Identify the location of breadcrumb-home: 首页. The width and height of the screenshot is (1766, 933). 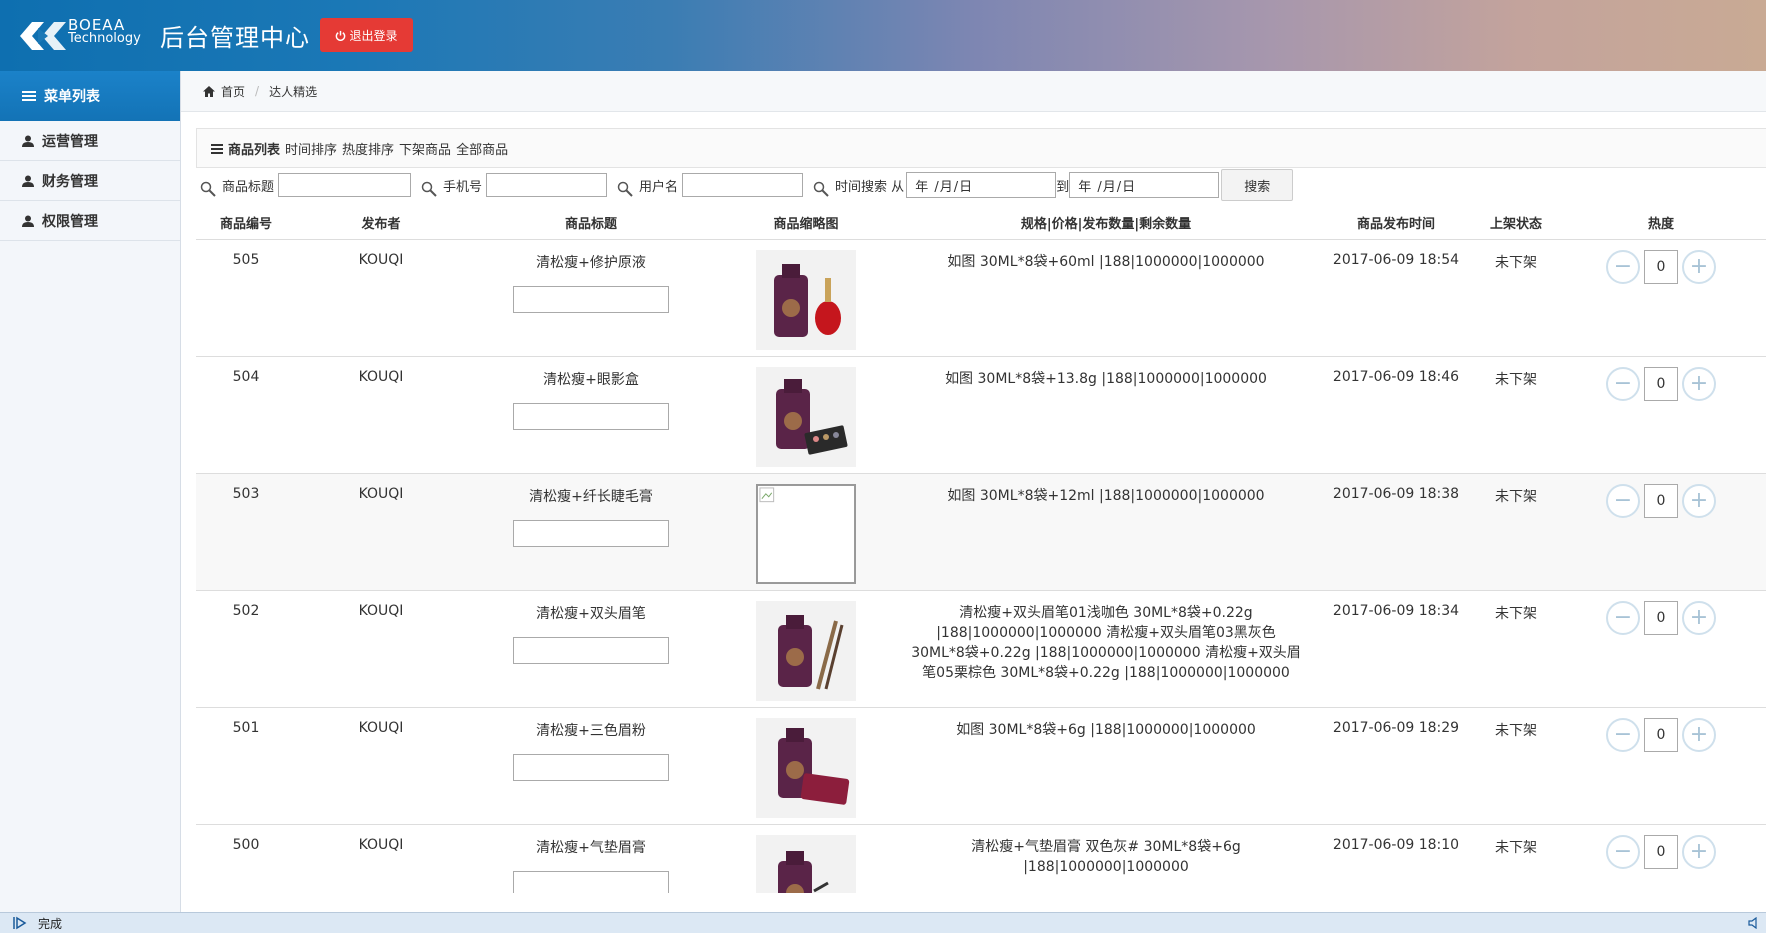
(233, 91).